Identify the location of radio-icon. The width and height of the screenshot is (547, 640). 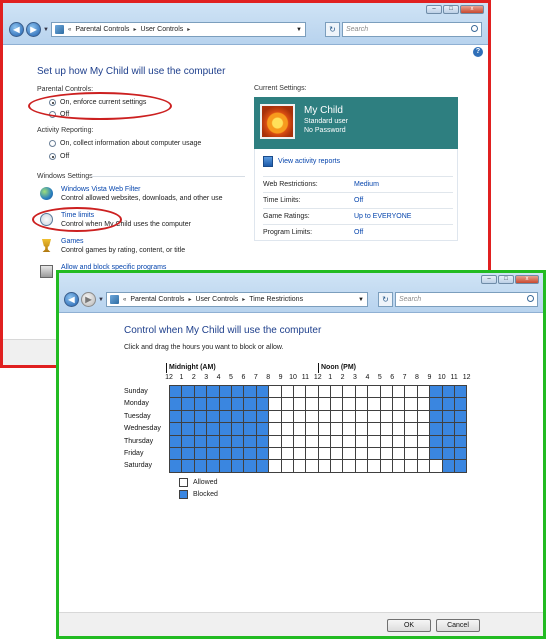
(52, 114).